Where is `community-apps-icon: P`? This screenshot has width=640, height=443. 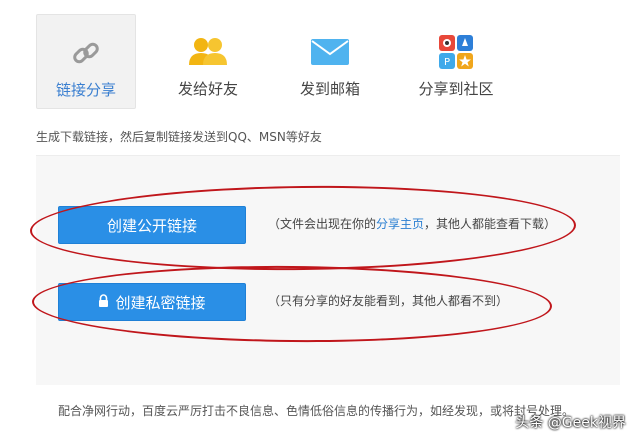 community-apps-icon: P is located at coordinates (456, 52).